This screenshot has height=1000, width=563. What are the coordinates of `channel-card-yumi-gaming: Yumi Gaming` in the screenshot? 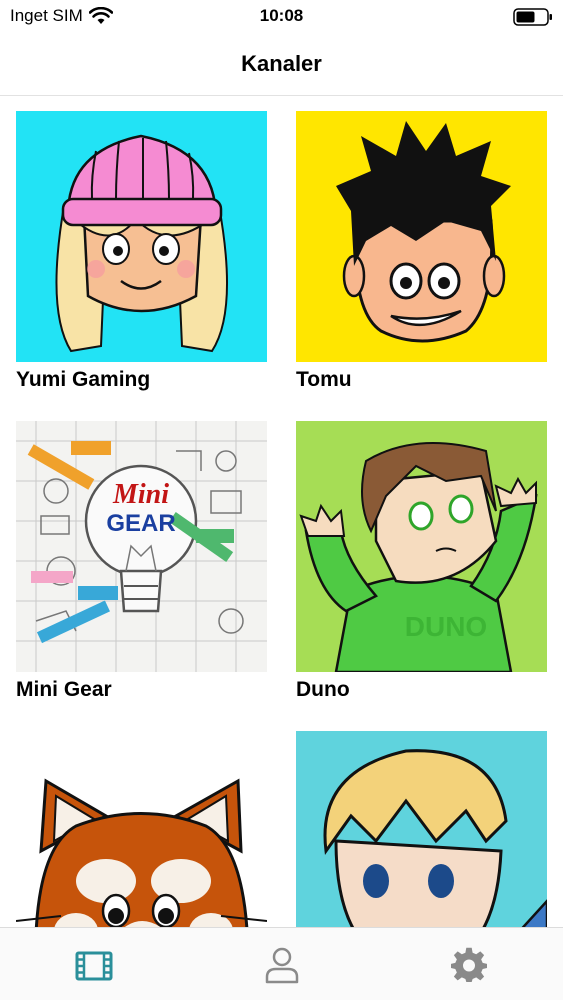 It's located at (141, 251).